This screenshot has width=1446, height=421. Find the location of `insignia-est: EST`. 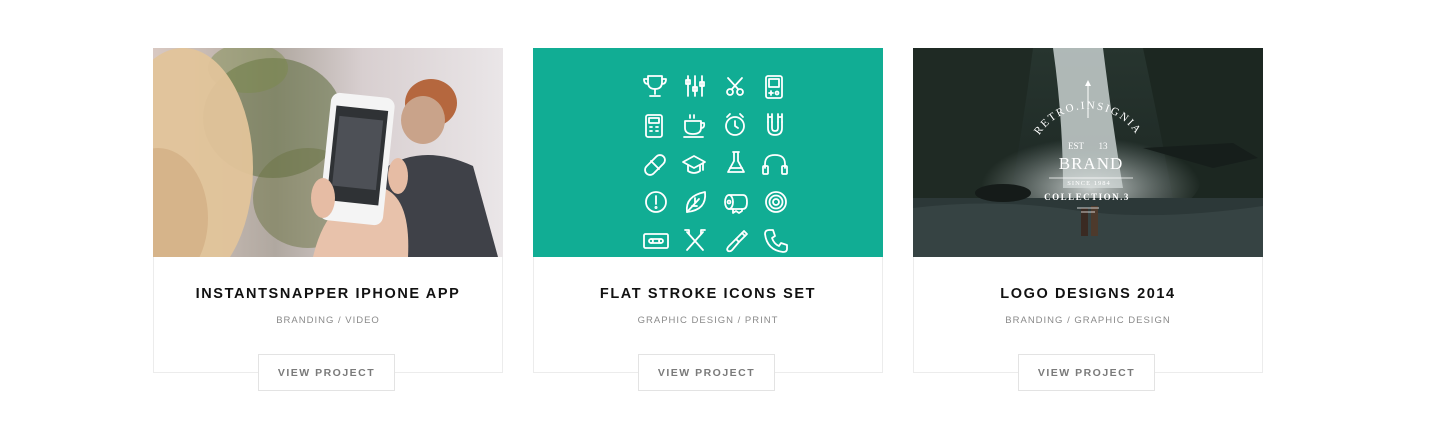

insignia-est: EST is located at coordinates (1076, 146).